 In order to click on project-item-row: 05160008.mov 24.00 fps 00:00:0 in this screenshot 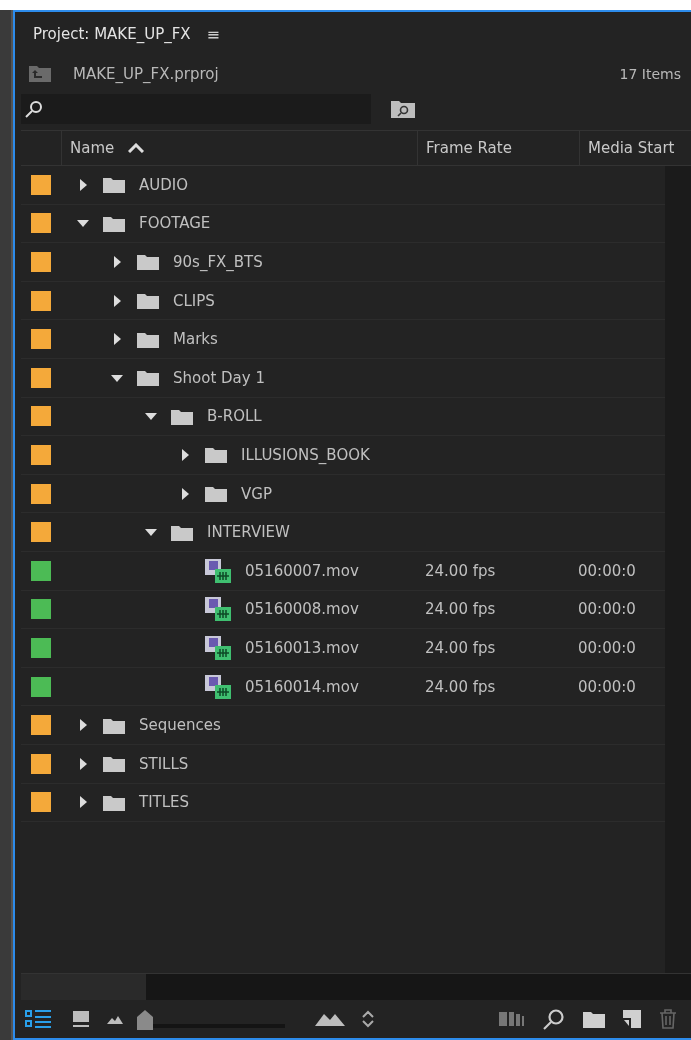, I will do `click(343, 610)`.